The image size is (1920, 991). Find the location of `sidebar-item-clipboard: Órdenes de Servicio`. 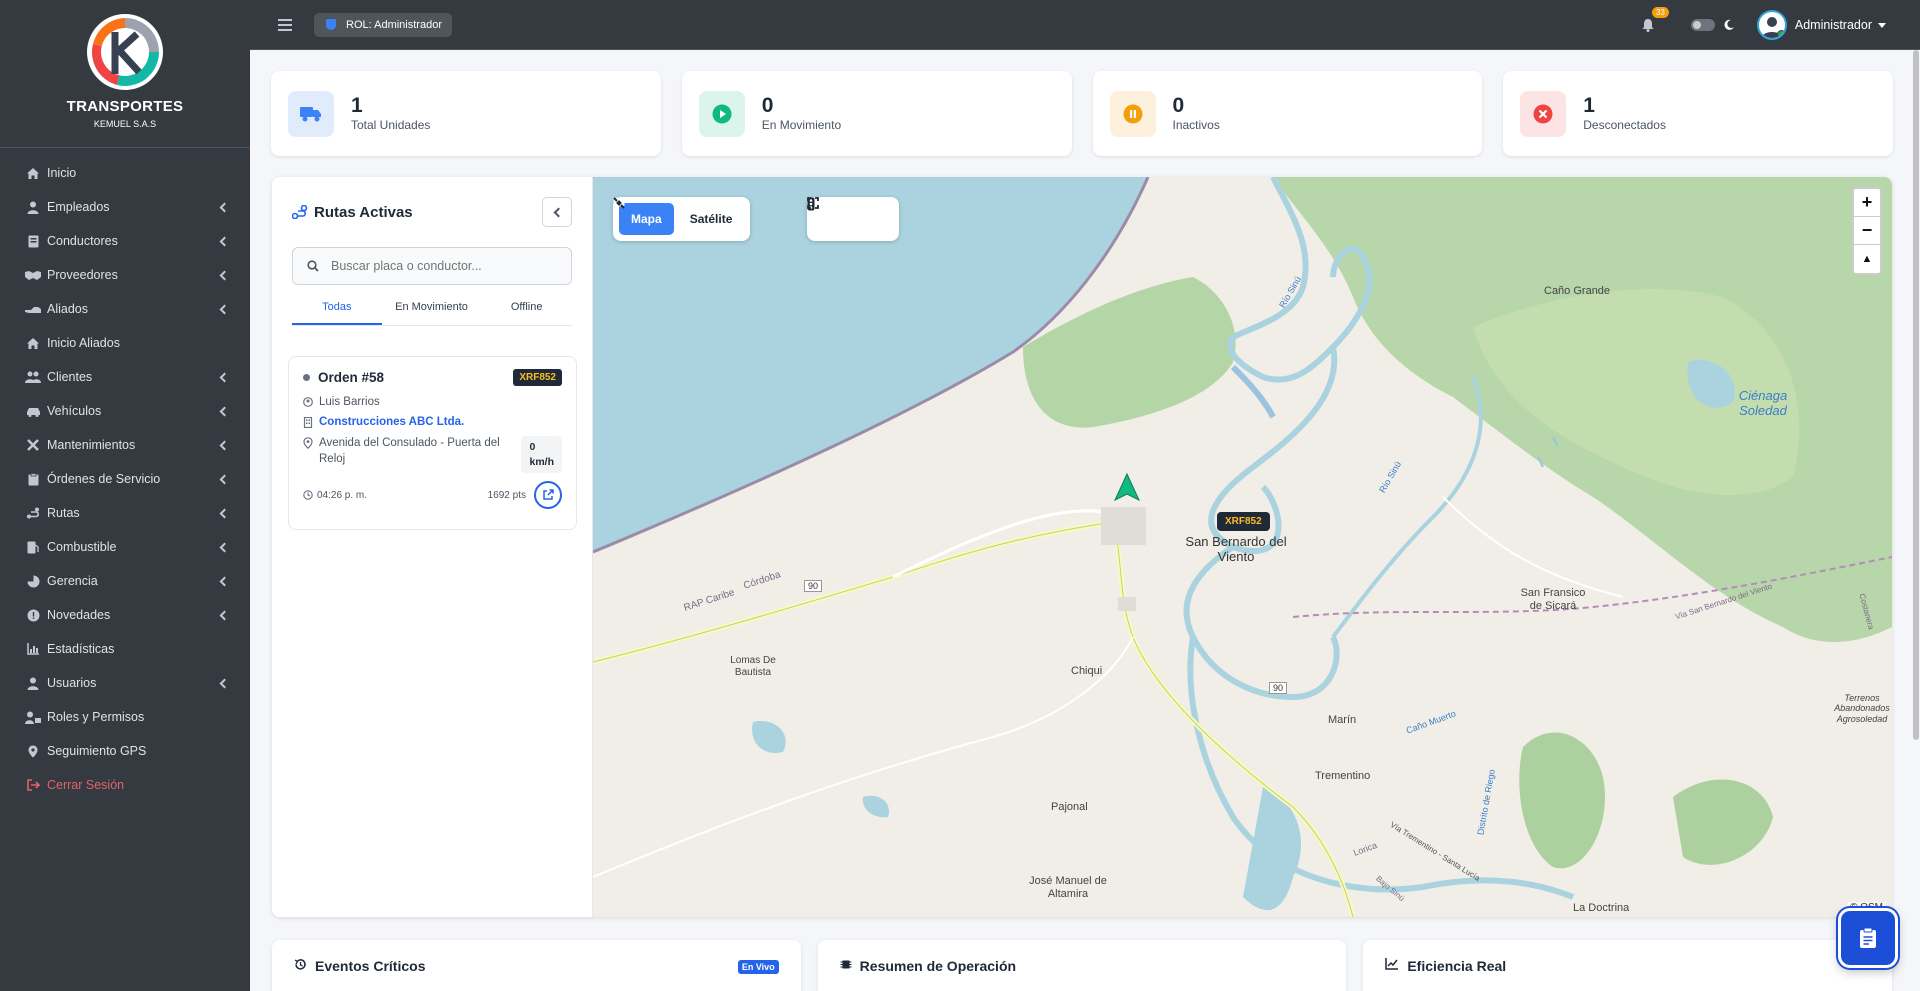

sidebar-item-clipboard: Órdenes de Servicio is located at coordinates (125, 479).